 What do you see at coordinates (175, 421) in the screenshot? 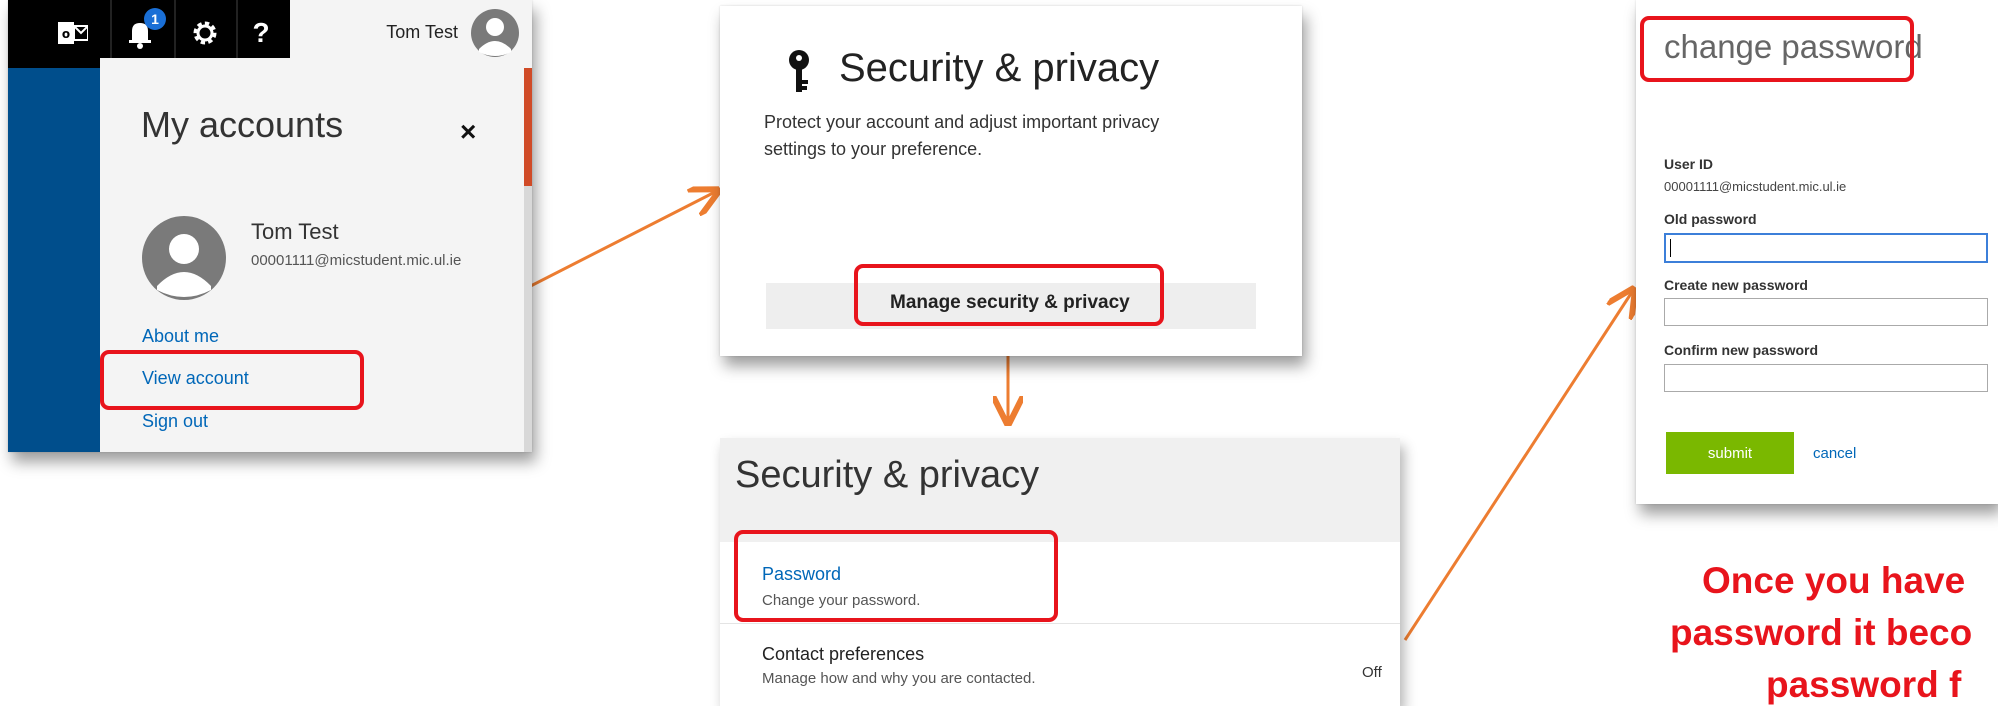
I see `sign-out-link: Sign out` at bounding box center [175, 421].